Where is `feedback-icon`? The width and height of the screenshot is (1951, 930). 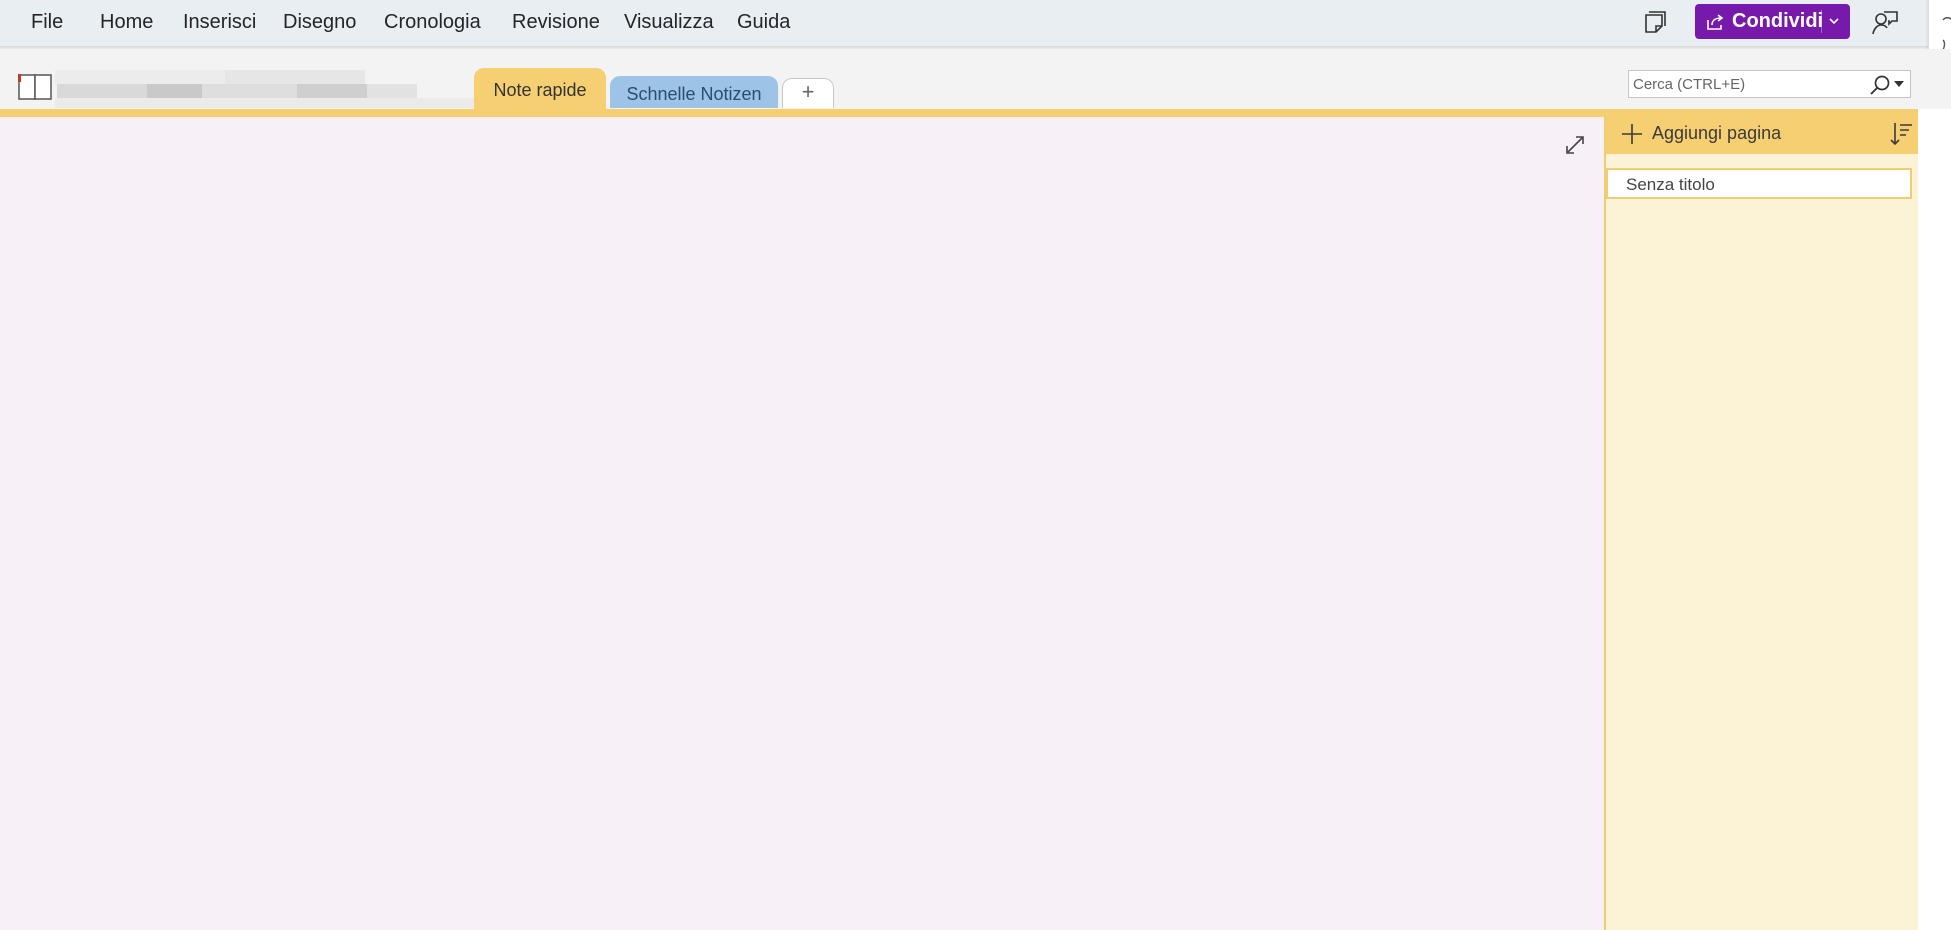
feedback-icon is located at coordinates (1885, 23).